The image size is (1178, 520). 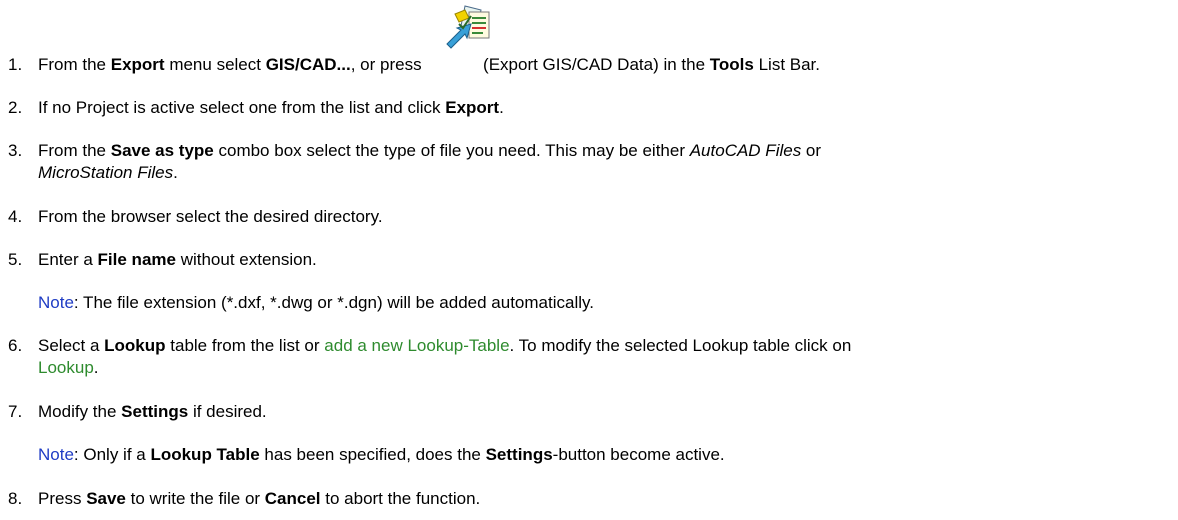 I want to click on text-segment: or, so click(x=811, y=150).